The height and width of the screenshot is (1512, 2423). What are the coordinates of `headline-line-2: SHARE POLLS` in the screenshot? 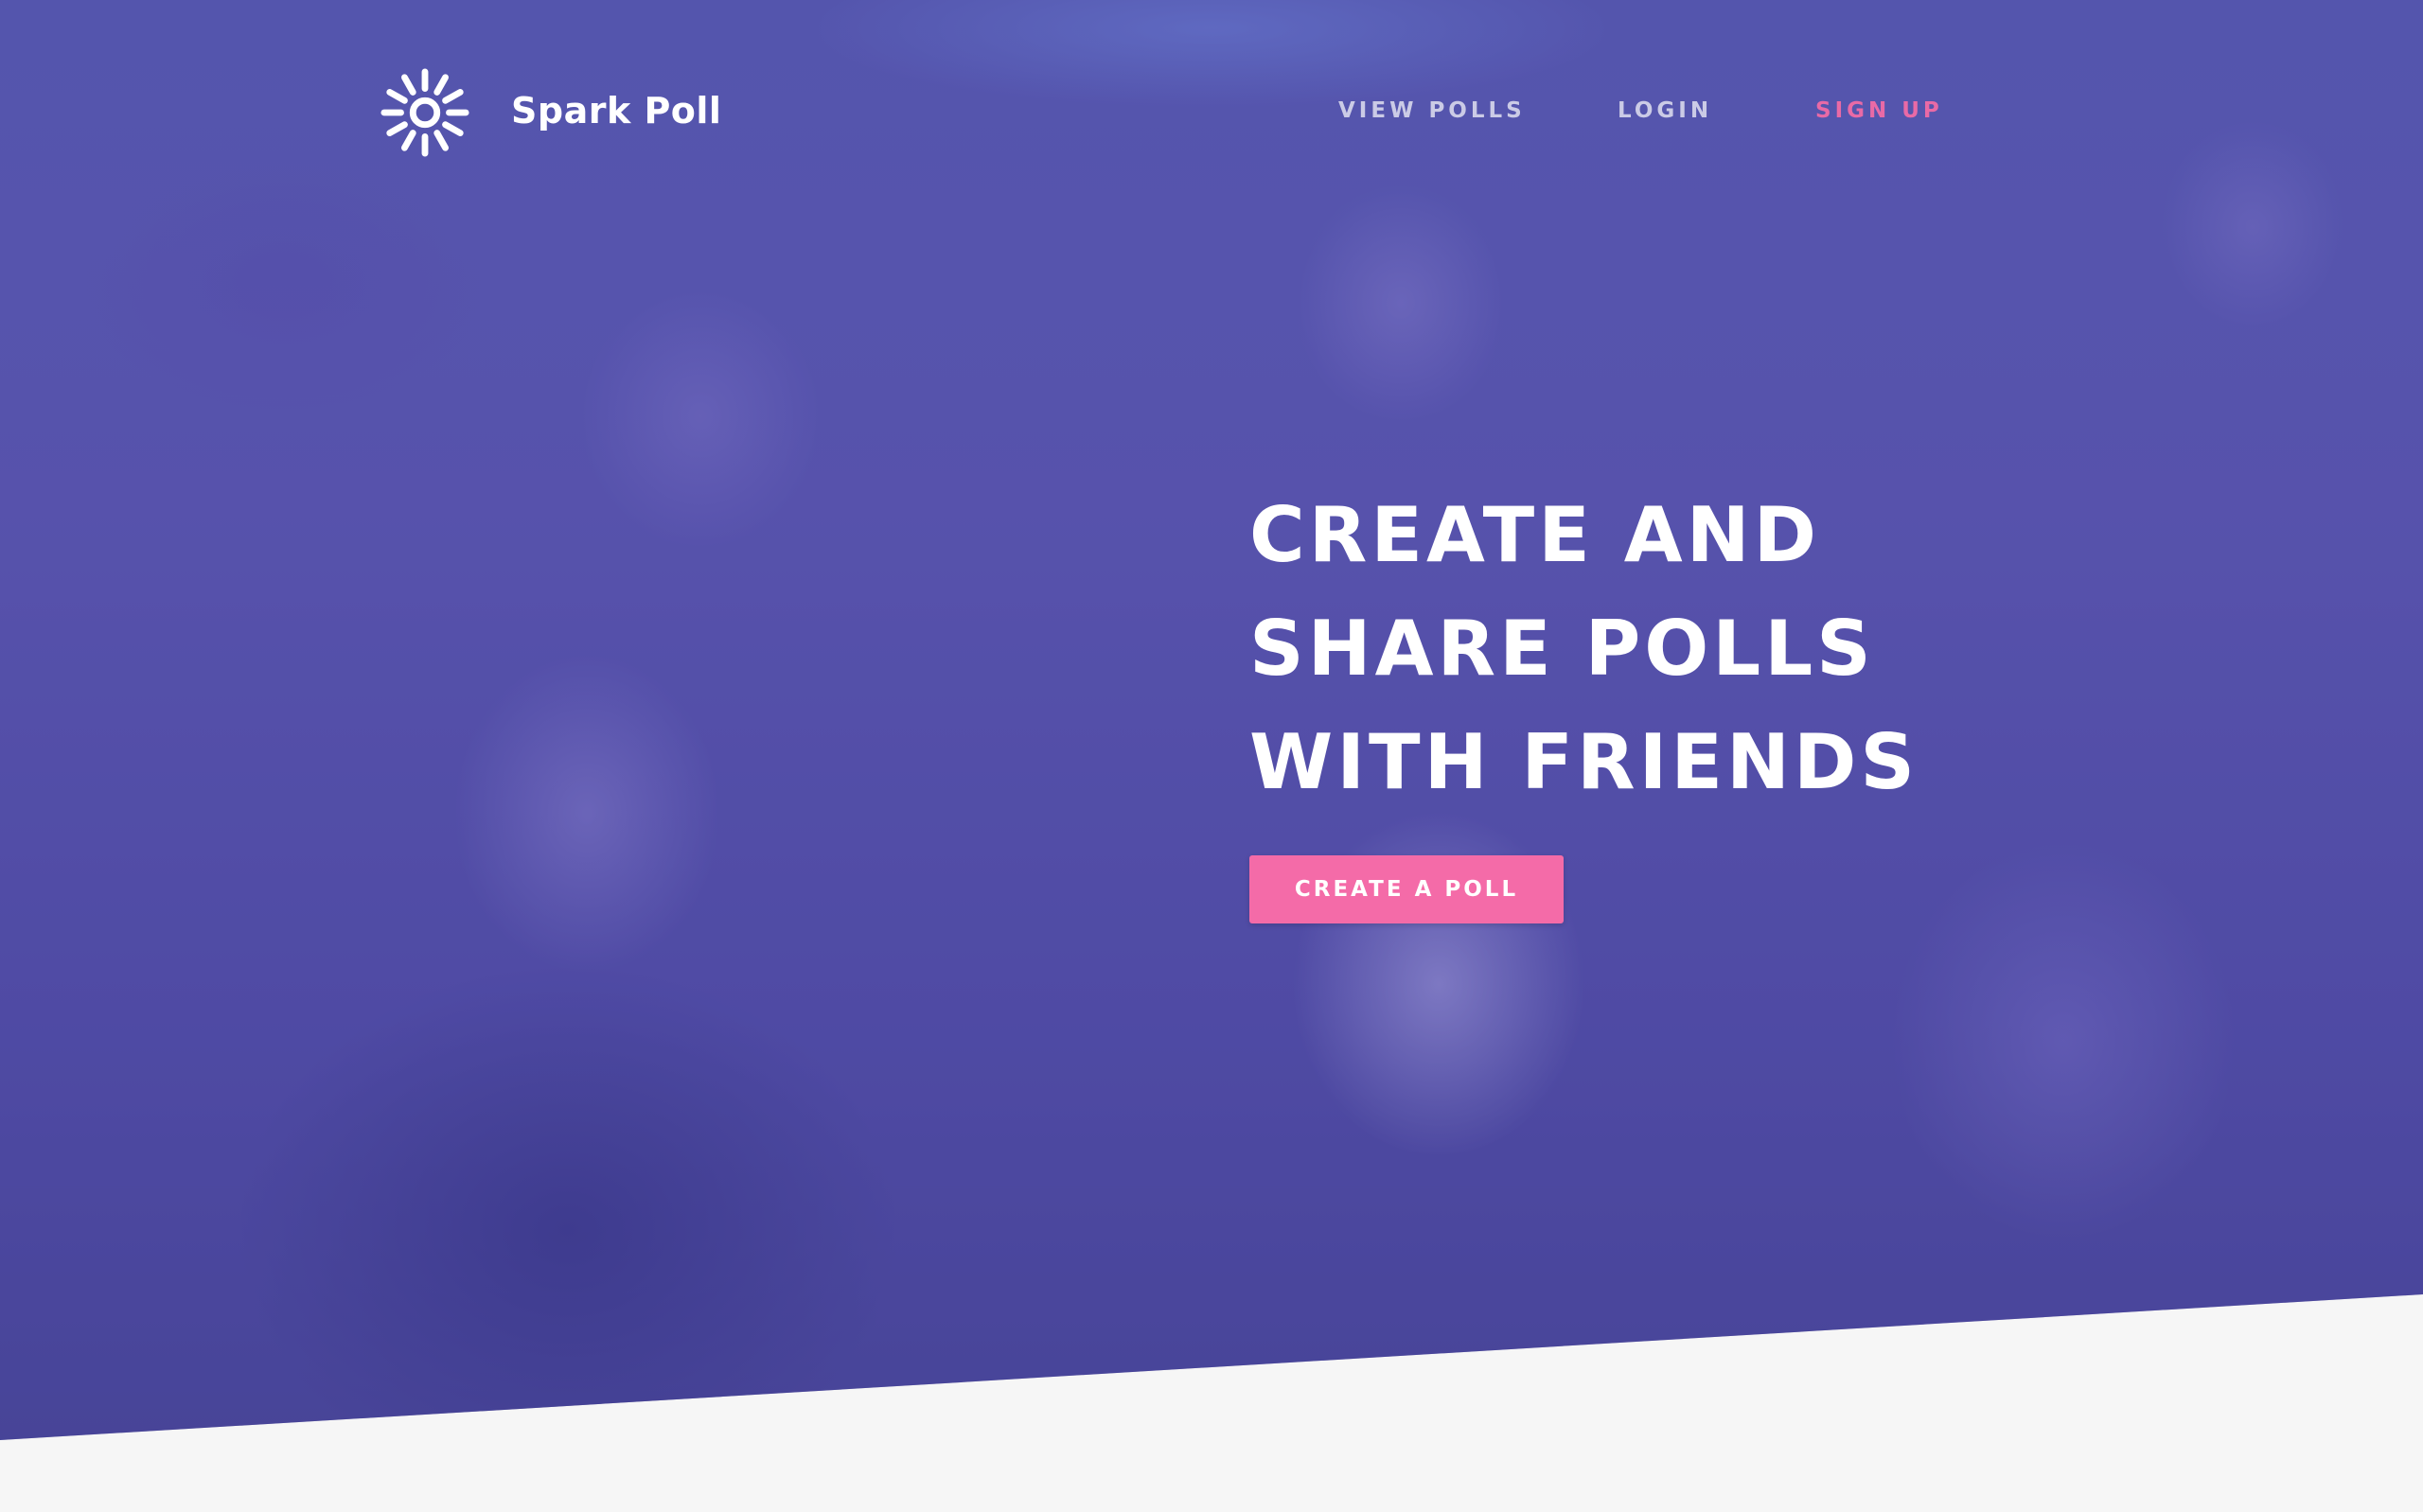 It's located at (1562, 649).